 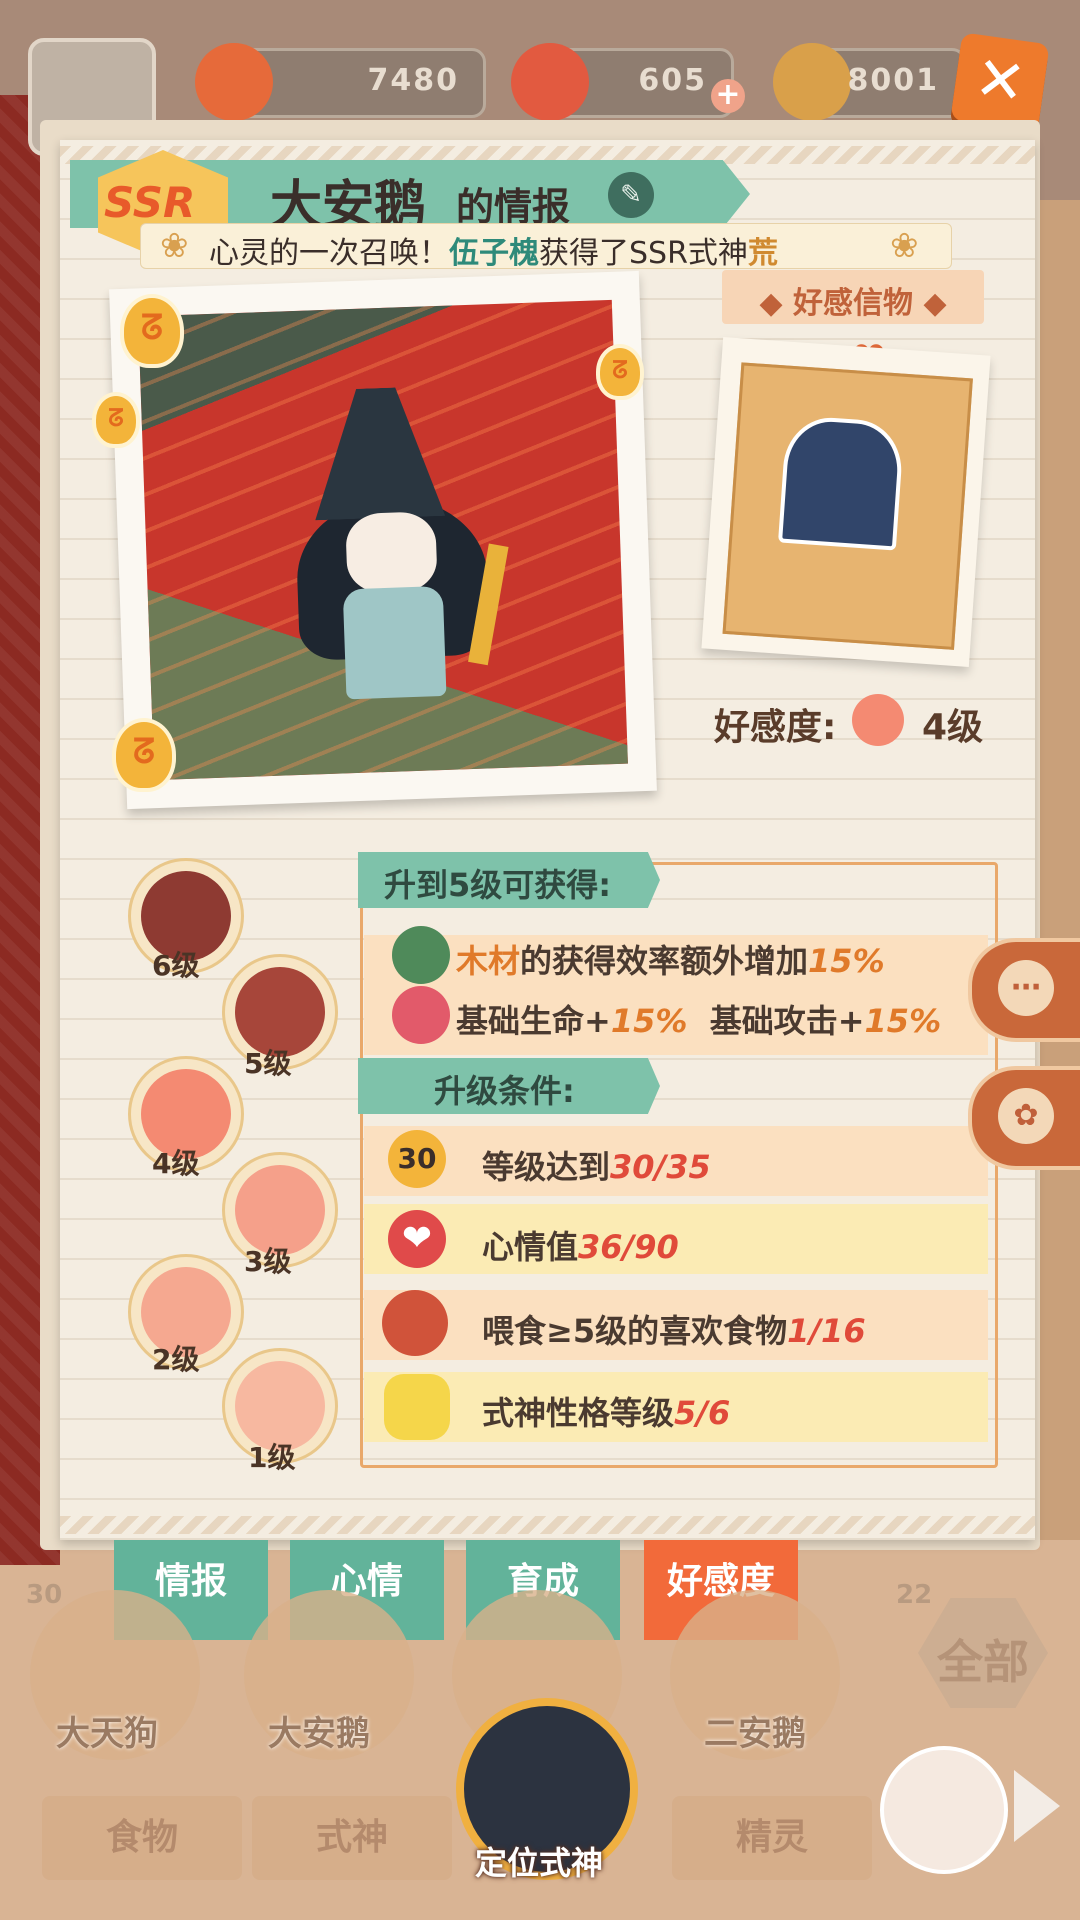 What do you see at coordinates (914, 1595) in the screenshot?
I see `level-badge: 22` at bounding box center [914, 1595].